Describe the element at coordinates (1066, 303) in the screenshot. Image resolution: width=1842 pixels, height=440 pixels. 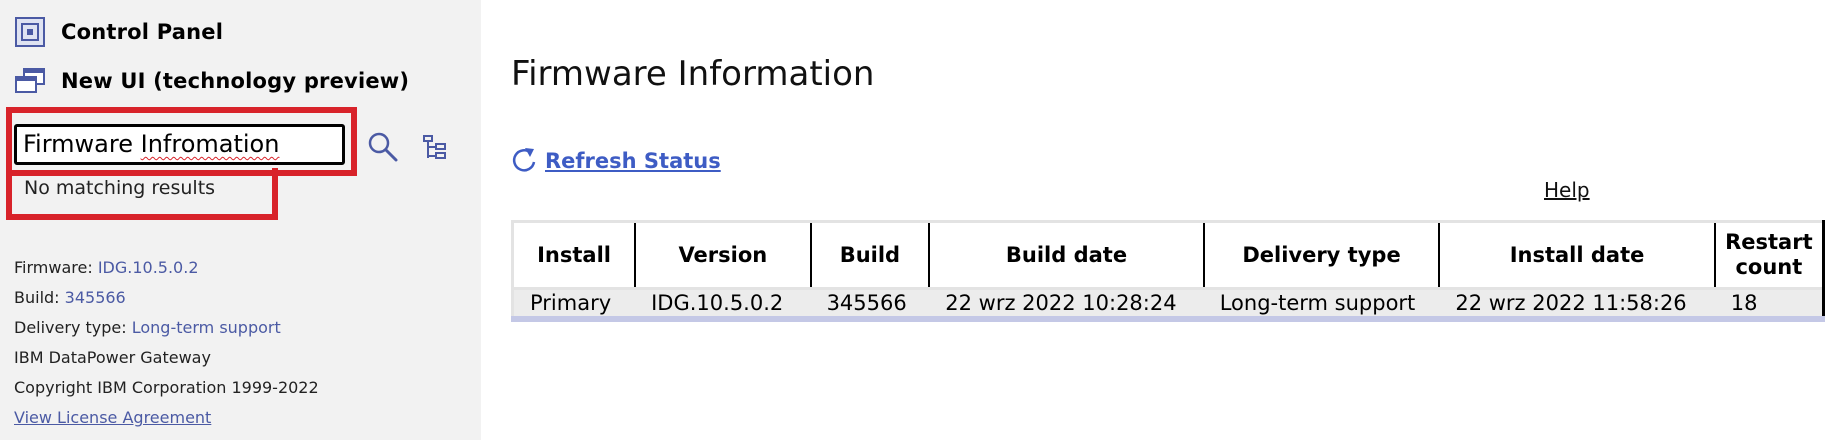
I see `cell-build-date: 22 wrz 2022 10:28:24` at that location.